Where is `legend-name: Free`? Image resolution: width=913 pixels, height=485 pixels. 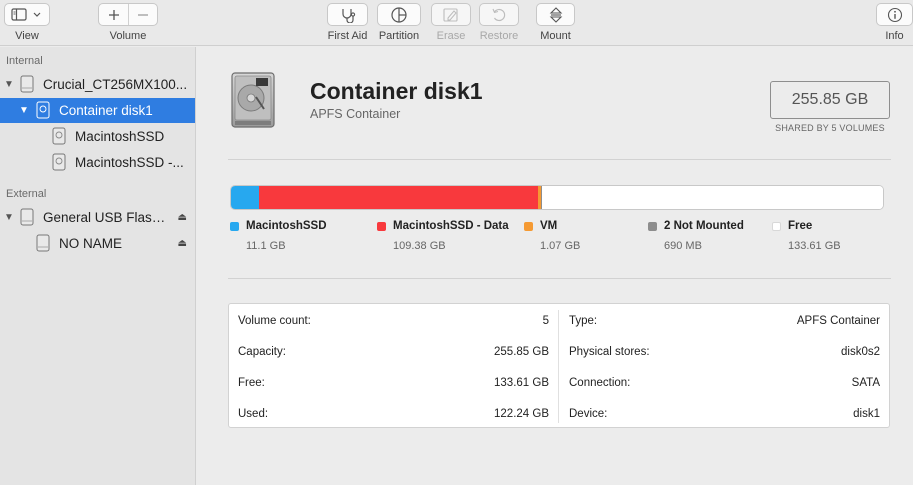 legend-name: Free is located at coordinates (800, 226).